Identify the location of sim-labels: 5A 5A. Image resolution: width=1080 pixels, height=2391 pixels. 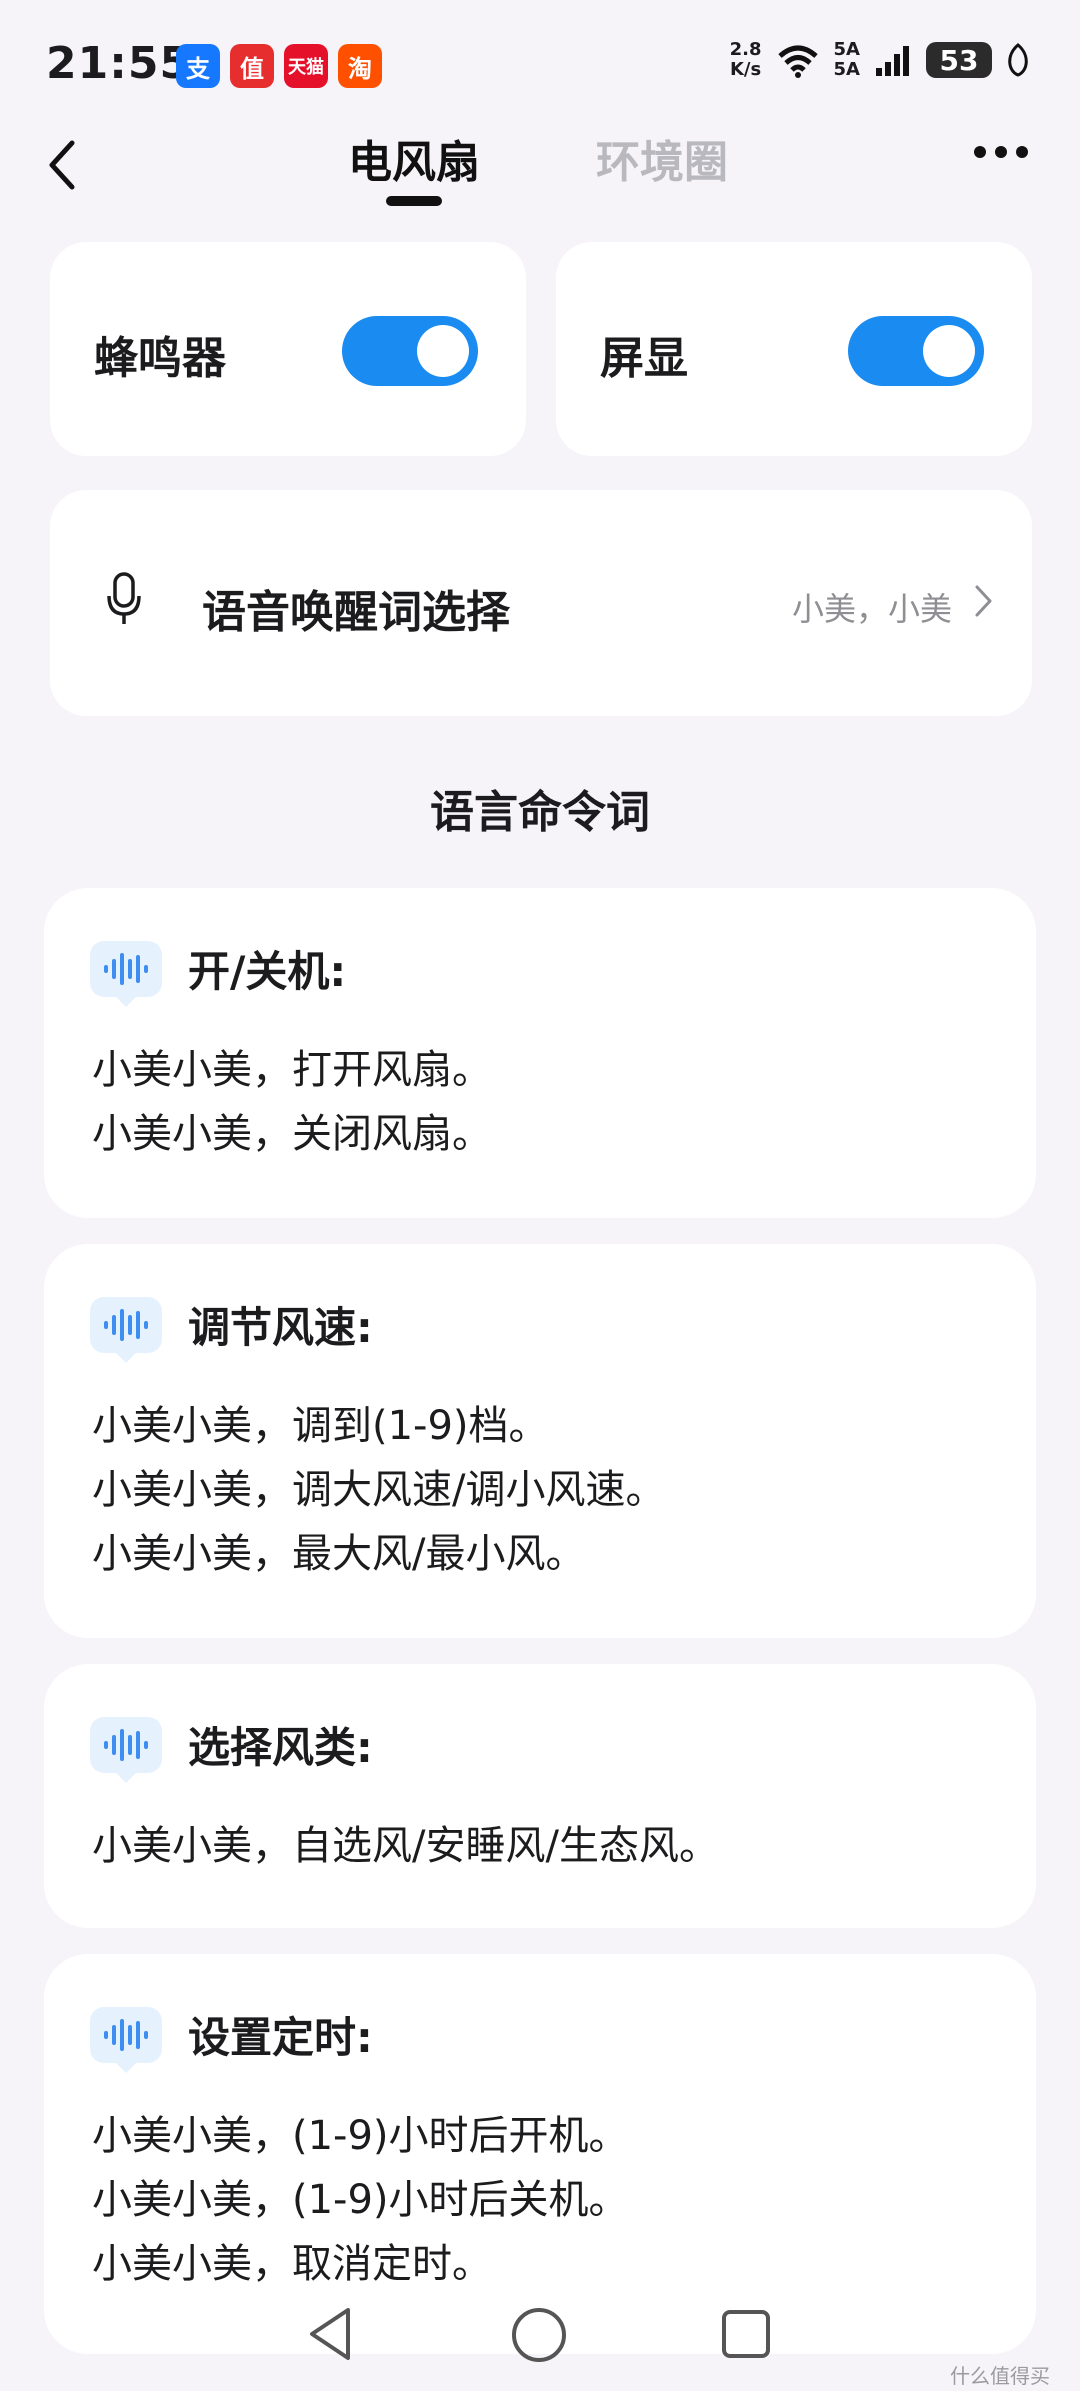
(847, 60).